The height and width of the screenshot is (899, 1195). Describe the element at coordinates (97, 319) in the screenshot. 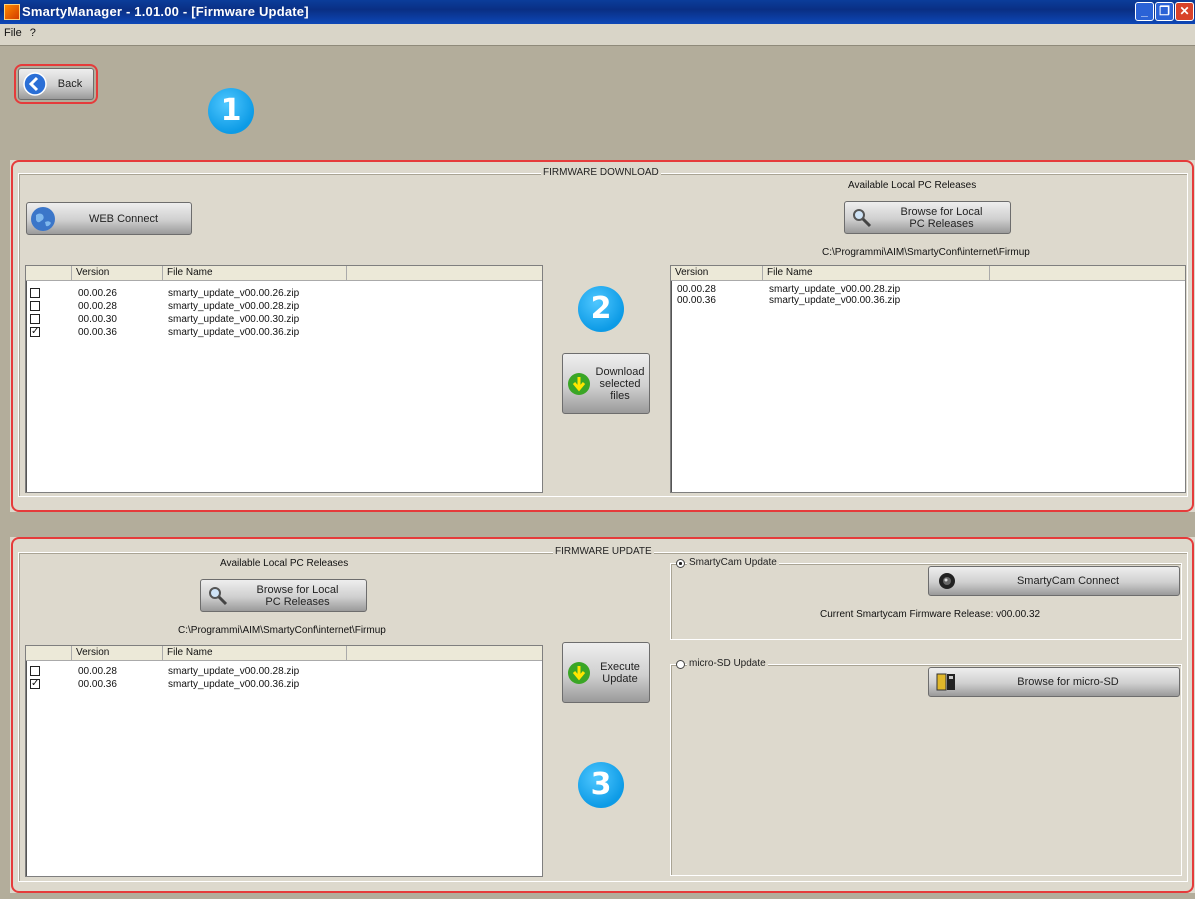

I see `row-version: 00.00.30` at that location.